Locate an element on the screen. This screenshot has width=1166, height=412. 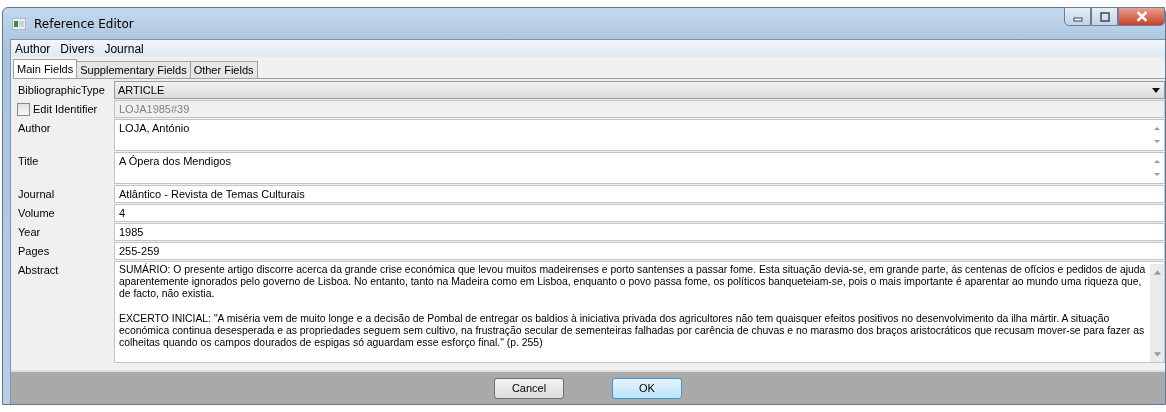
checkbox-label: Edit Identifier is located at coordinates (65, 109).